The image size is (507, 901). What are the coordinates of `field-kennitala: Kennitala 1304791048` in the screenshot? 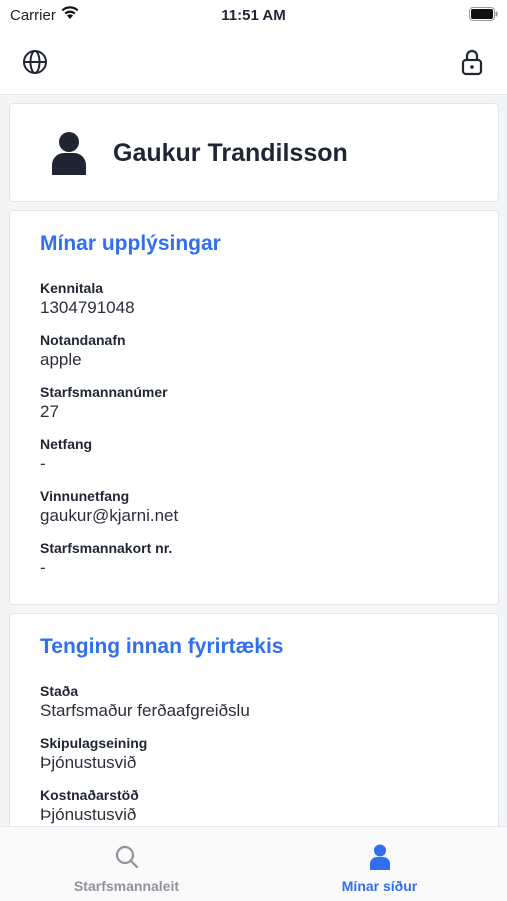 It's located at (87, 299).